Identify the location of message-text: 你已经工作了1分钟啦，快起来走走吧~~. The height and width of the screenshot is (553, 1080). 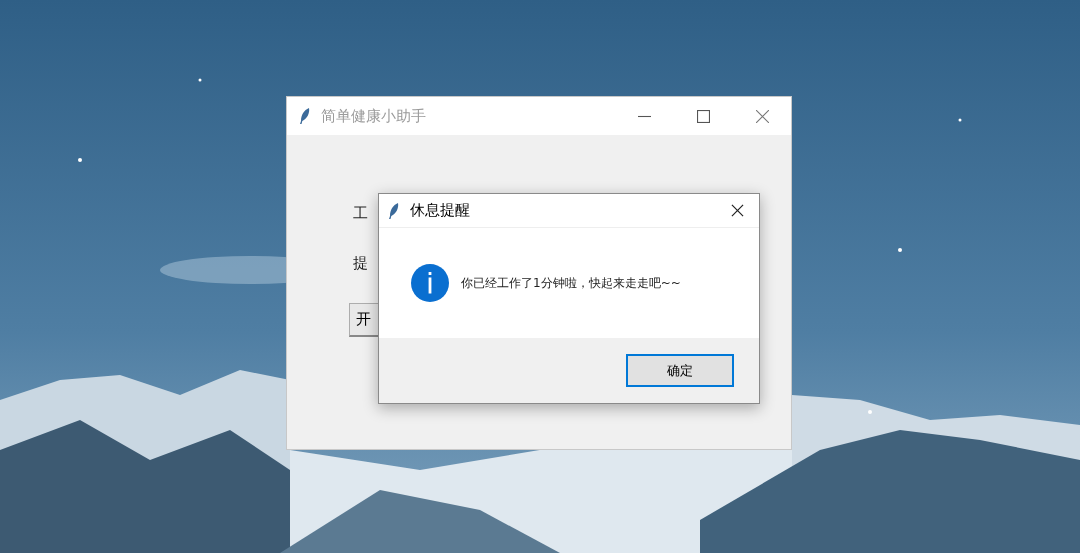
(571, 283).